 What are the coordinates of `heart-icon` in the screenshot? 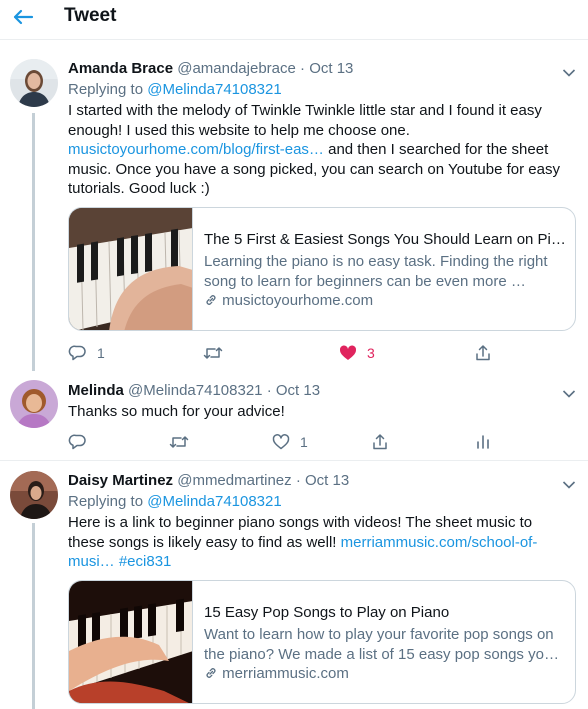 It's located at (281, 442).